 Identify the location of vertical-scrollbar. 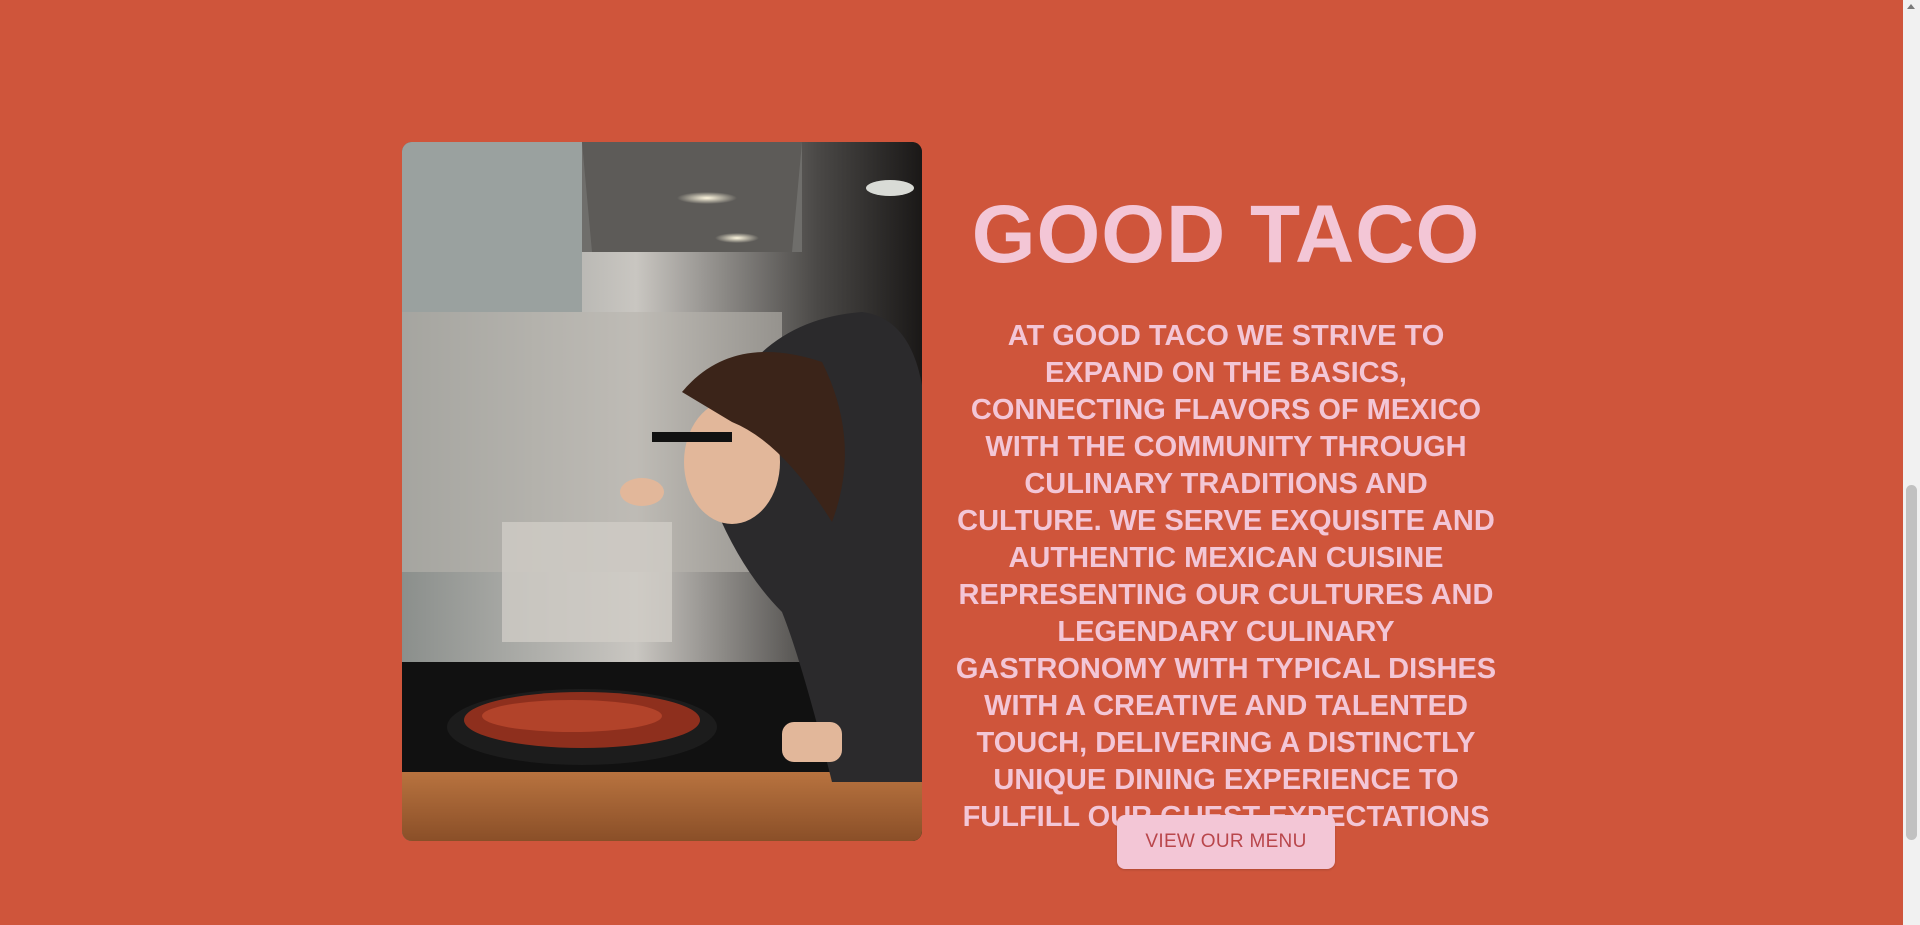
(1911, 462).